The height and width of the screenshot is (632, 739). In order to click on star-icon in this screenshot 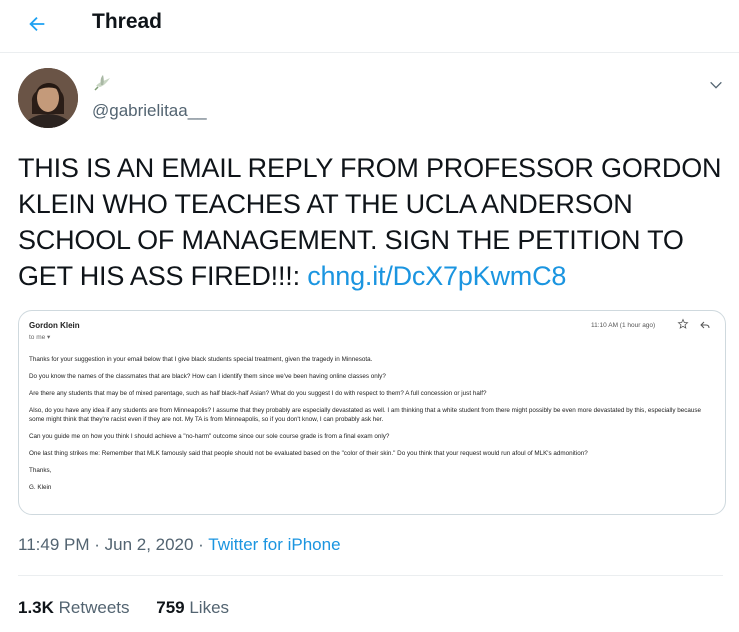, I will do `click(683, 323)`.